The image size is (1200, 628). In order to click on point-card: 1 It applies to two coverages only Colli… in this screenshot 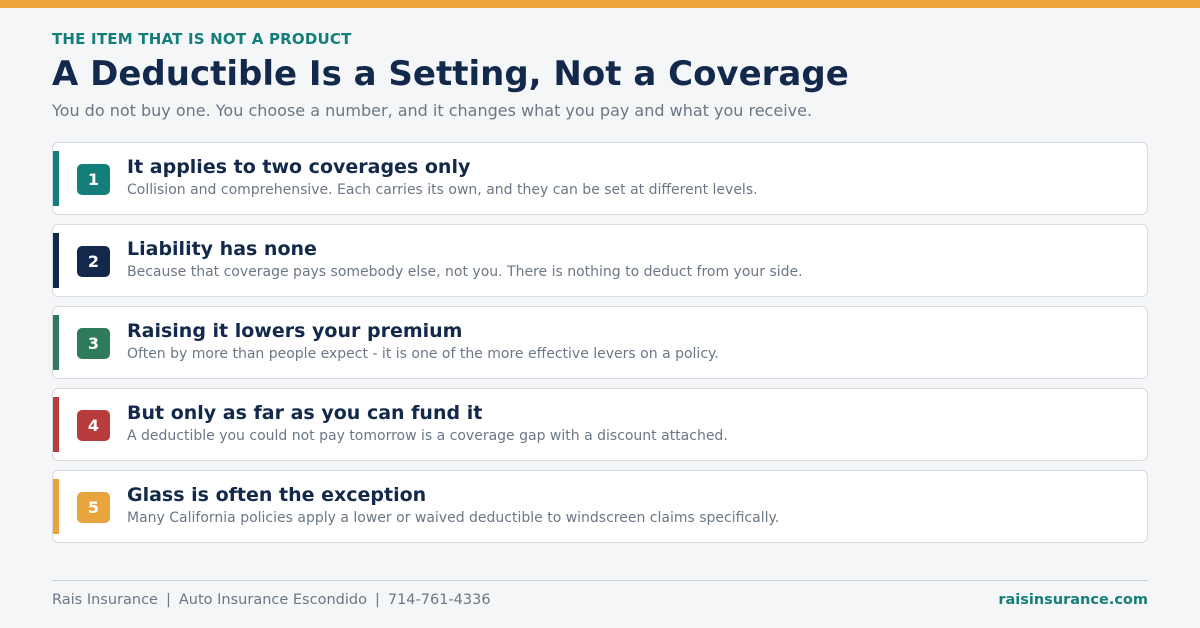, I will do `click(600, 178)`.